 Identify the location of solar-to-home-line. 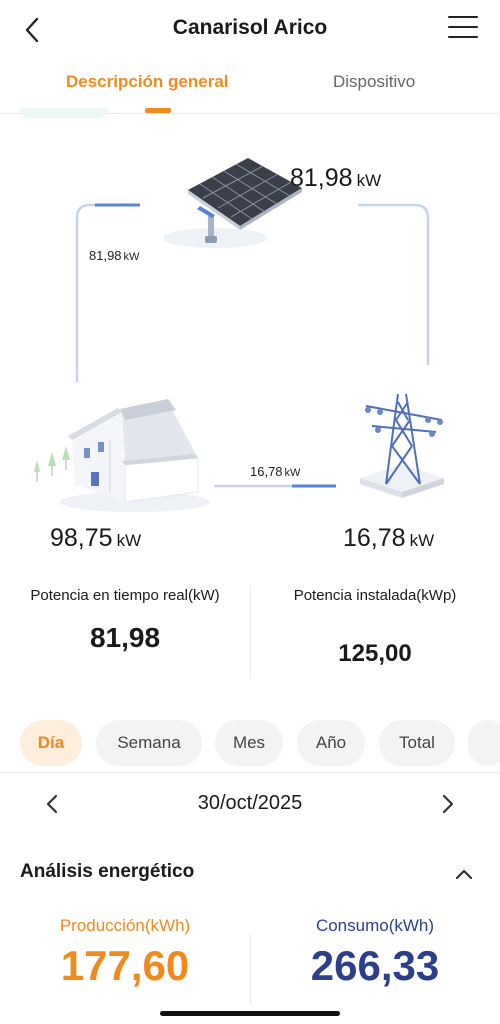
(107, 292).